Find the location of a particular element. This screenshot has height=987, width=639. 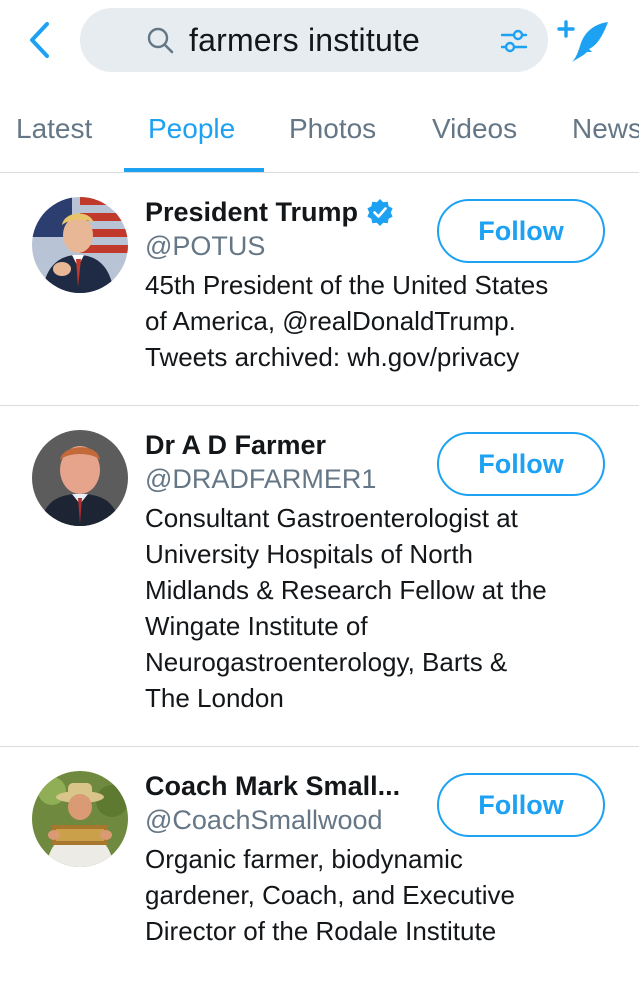

search-icon is located at coordinates (160, 40).